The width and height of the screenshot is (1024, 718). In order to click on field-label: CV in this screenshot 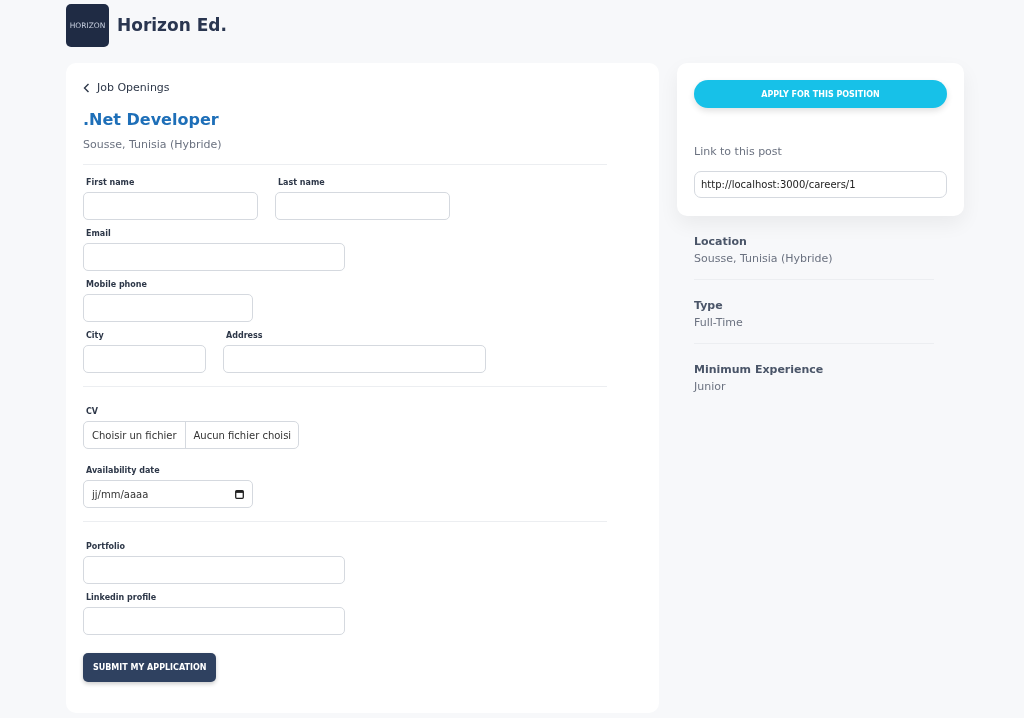, I will do `click(92, 411)`.